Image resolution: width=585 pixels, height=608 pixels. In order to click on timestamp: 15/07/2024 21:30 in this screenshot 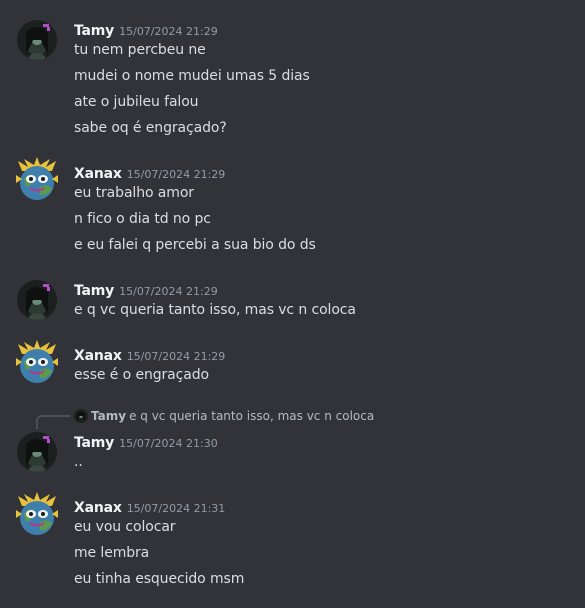, I will do `click(168, 443)`.